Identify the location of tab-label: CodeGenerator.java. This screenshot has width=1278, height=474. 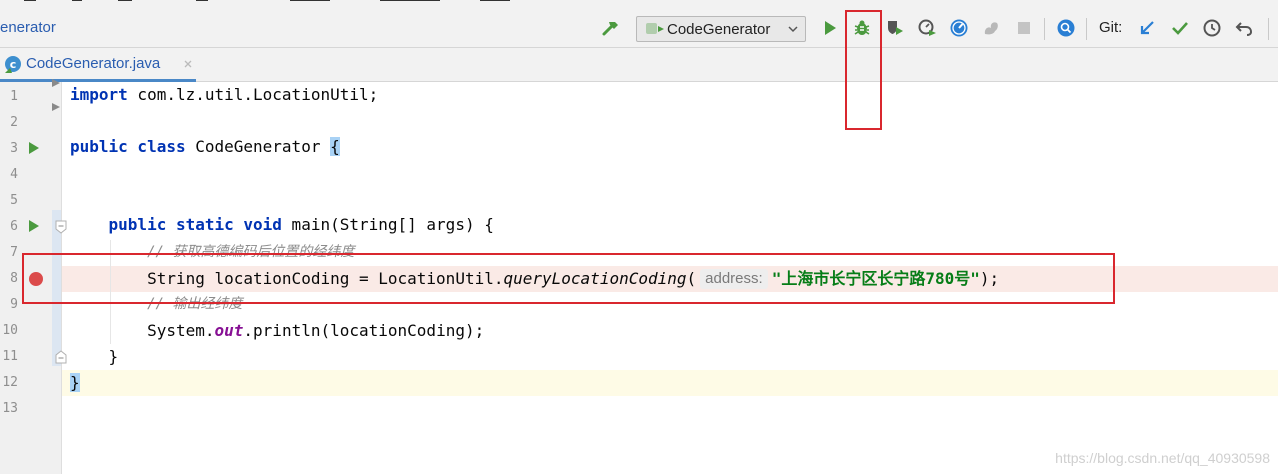
(93, 63).